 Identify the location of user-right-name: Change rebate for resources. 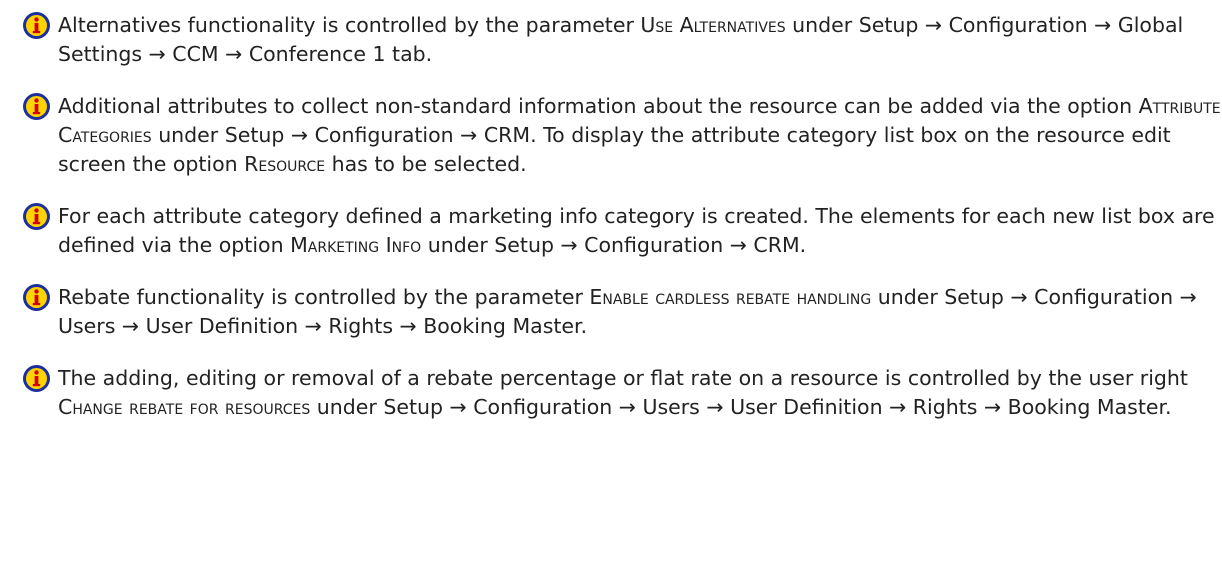
(184, 407).